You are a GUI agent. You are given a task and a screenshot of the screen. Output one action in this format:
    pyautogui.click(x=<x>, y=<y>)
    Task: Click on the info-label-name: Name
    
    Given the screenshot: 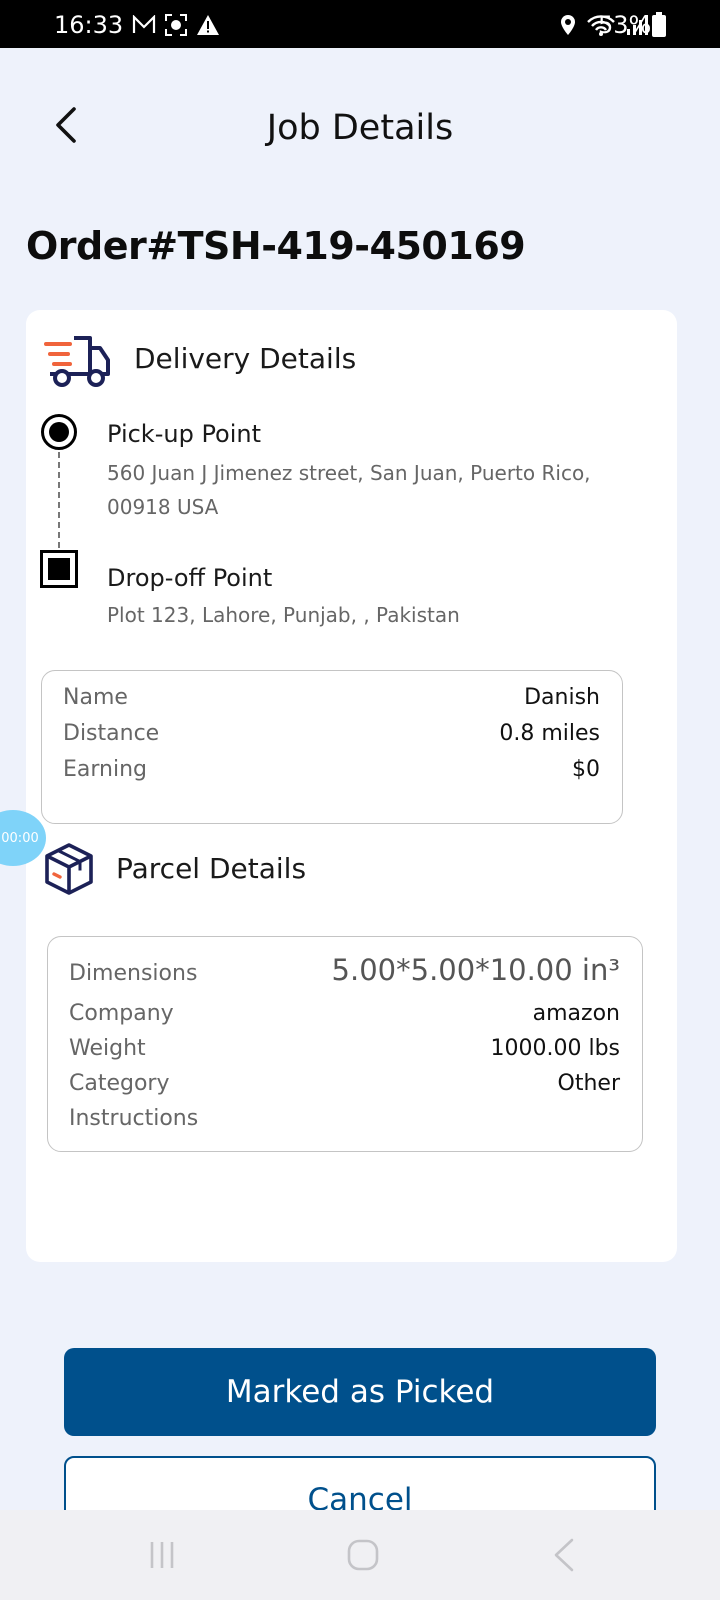 What is the action you would take?
    pyautogui.click(x=95, y=697)
    